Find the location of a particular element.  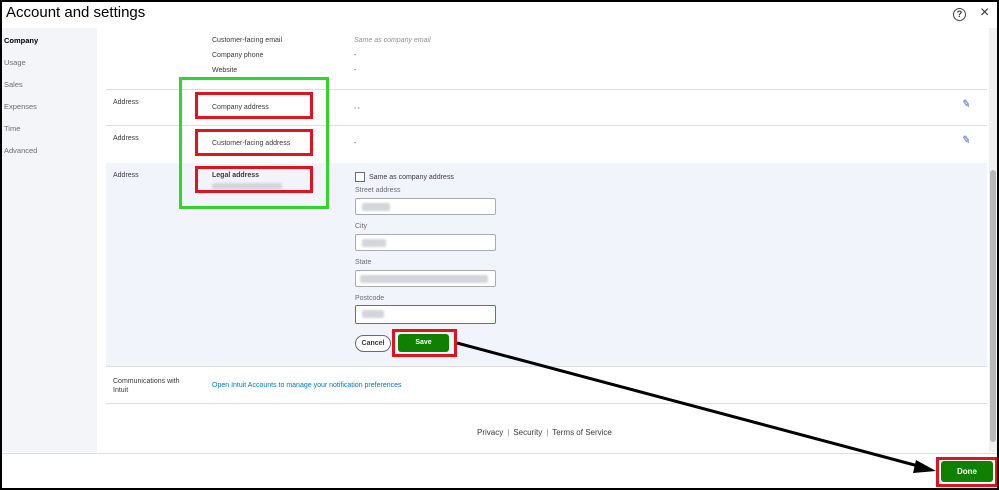

sidebar-item-expenses: Expenses is located at coordinates (20, 106).